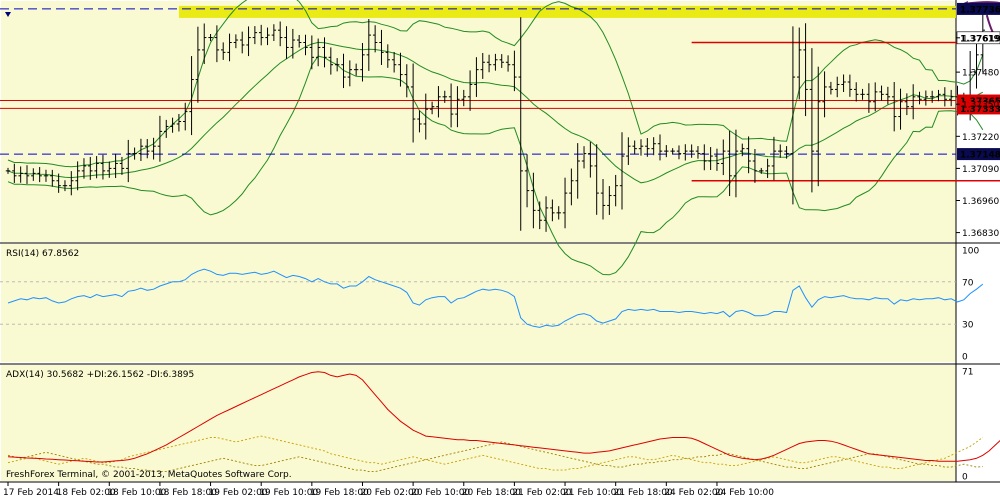 The image size is (1000, 500). I want to click on adx-level-label: 71, so click(967, 373).